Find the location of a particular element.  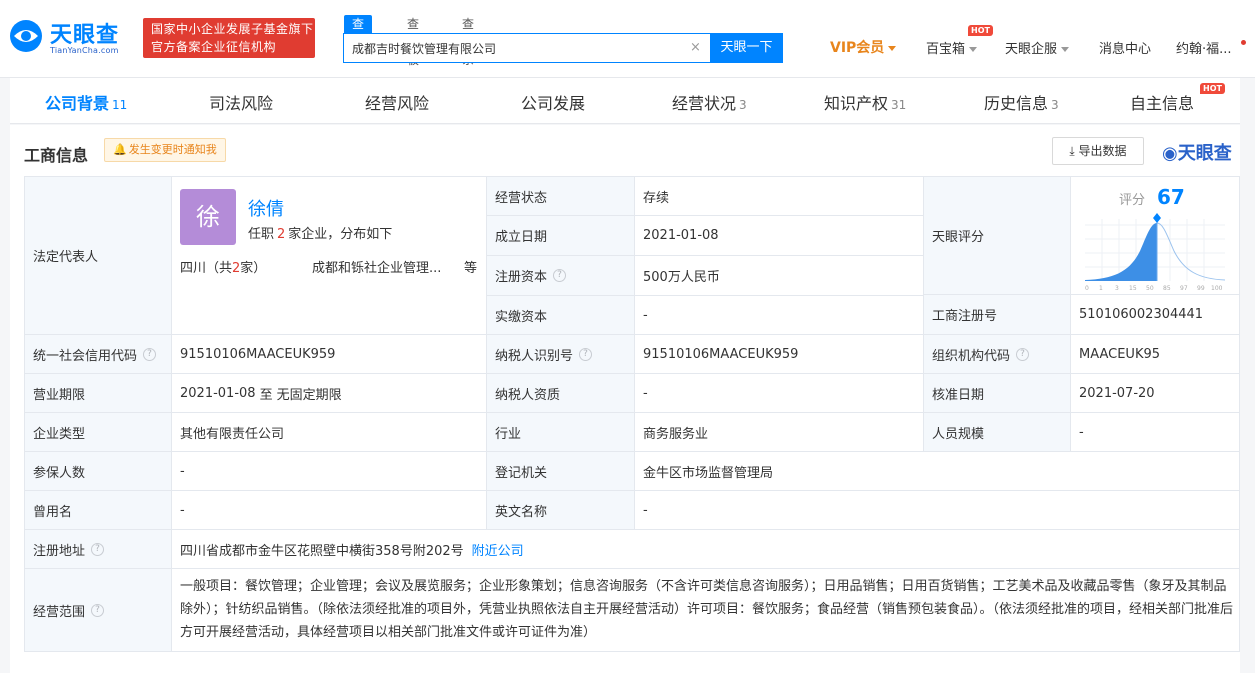

eye-logo-icon: ◉ is located at coordinates (1170, 153).